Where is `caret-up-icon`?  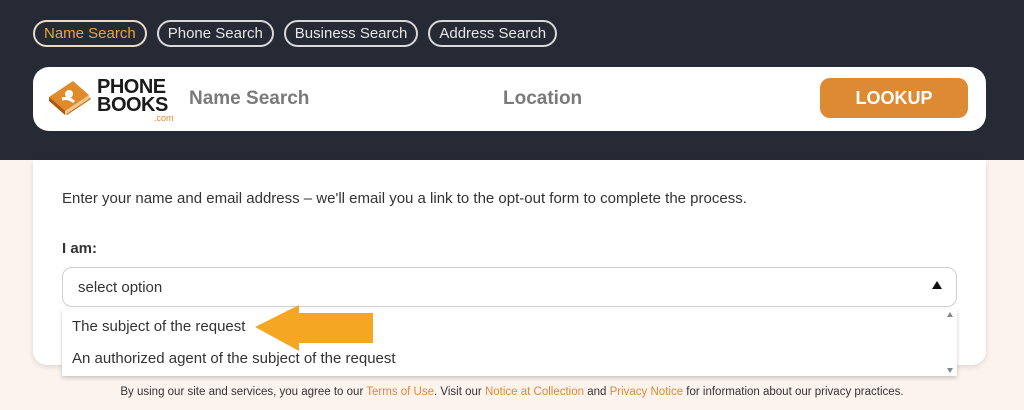
caret-up-icon is located at coordinates (937, 285).